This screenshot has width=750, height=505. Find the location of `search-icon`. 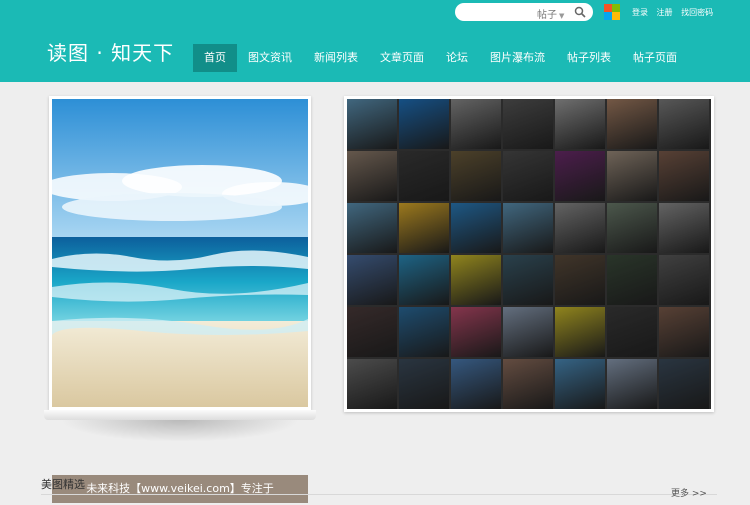

search-icon is located at coordinates (580, 12).